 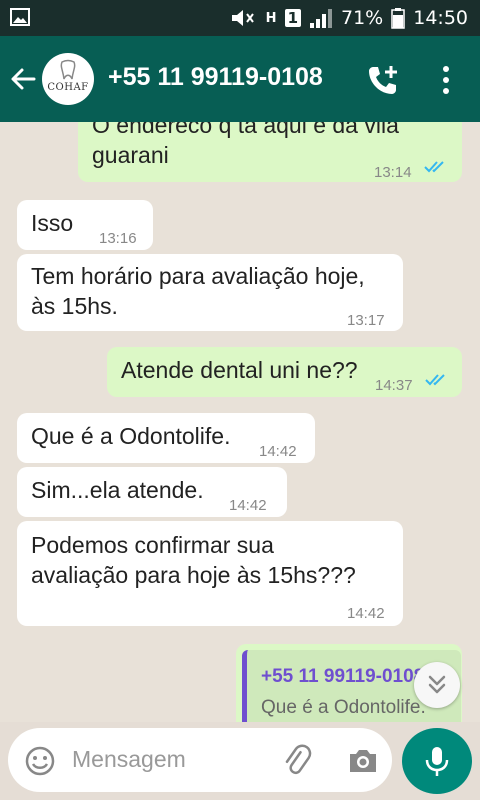 What do you see at coordinates (131, 436) in the screenshot?
I see `message-text: Que é a Odontolife.` at bounding box center [131, 436].